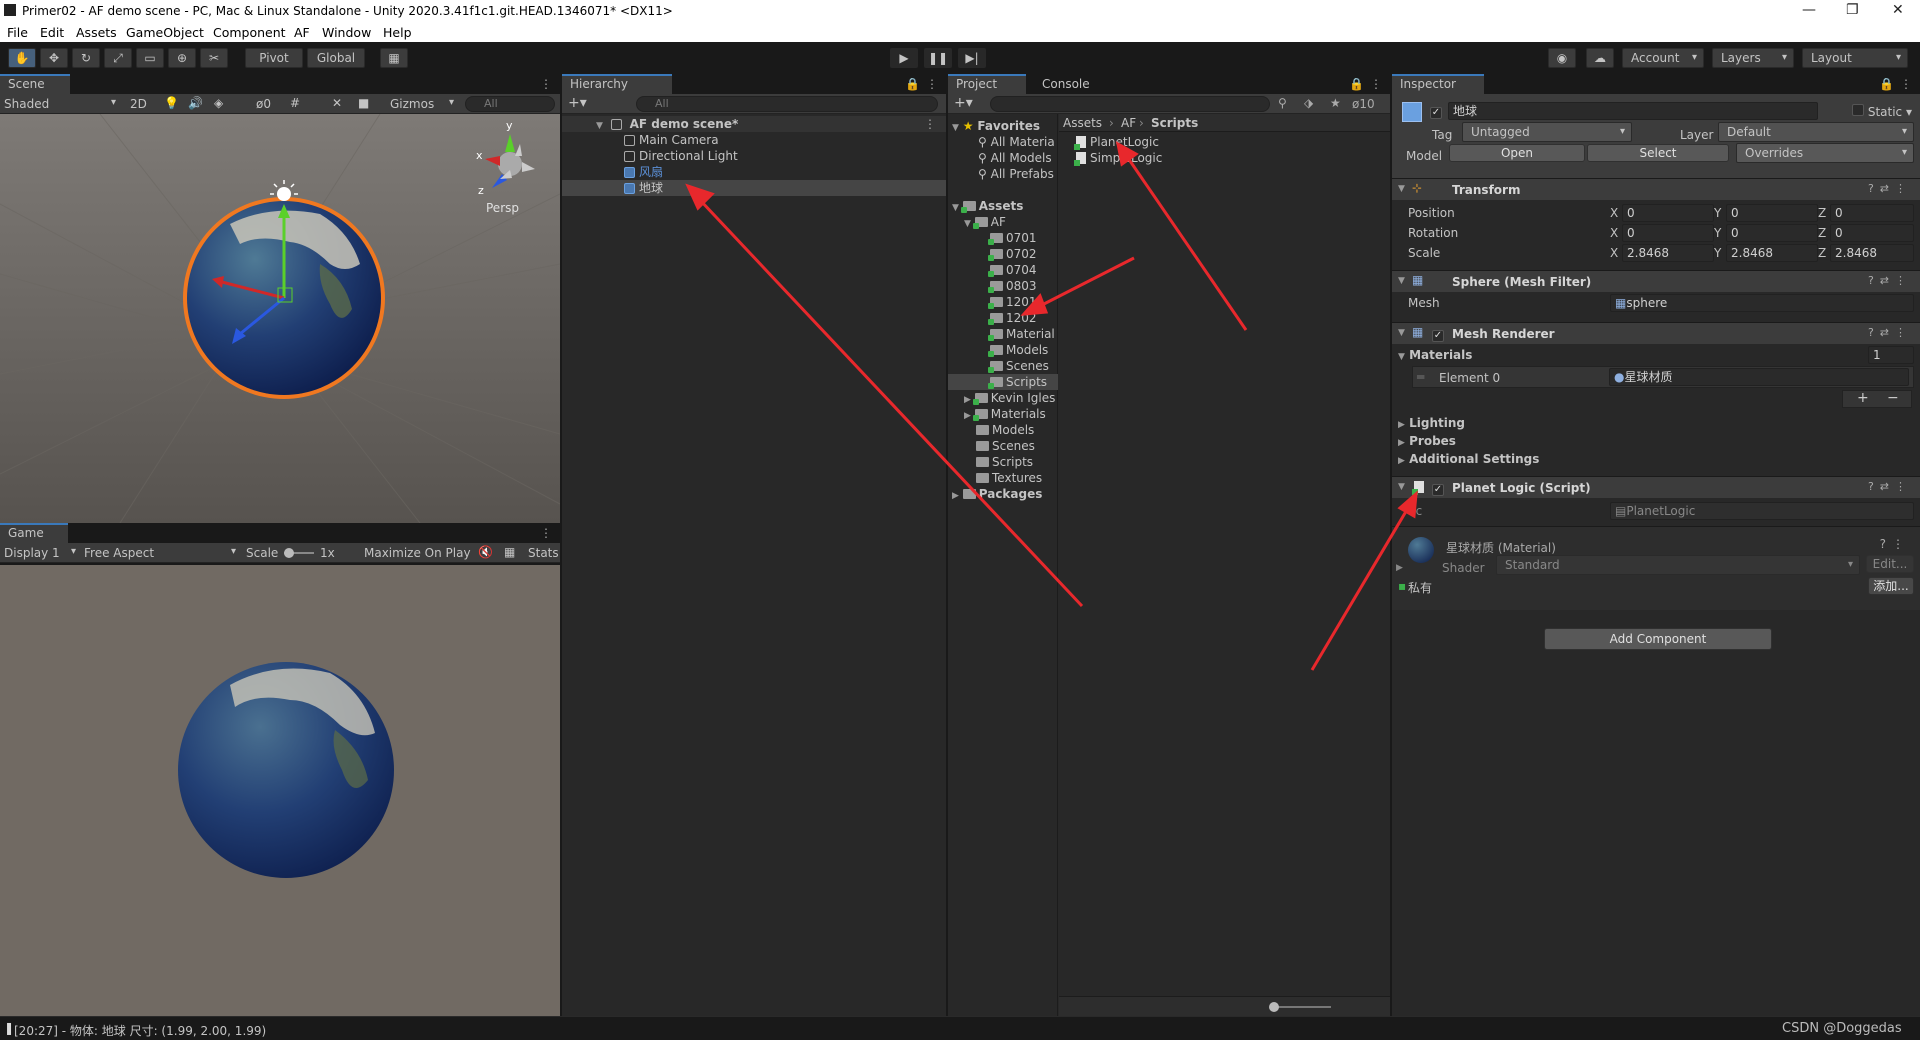 This screenshot has width=1920, height=1040. What do you see at coordinates (249, 32) in the screenshot?
I see `menu-component: Component` at bounding box center [249, 32].